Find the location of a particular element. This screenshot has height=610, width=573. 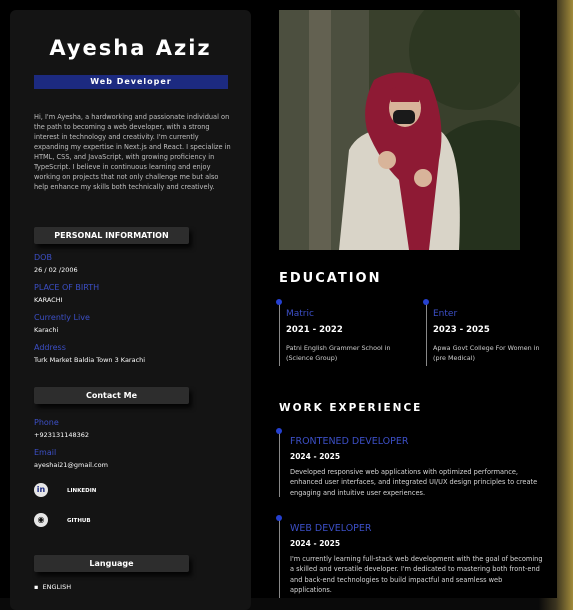

email-value: ayeshai21@gmail.com is located at coordinates (71, 465).